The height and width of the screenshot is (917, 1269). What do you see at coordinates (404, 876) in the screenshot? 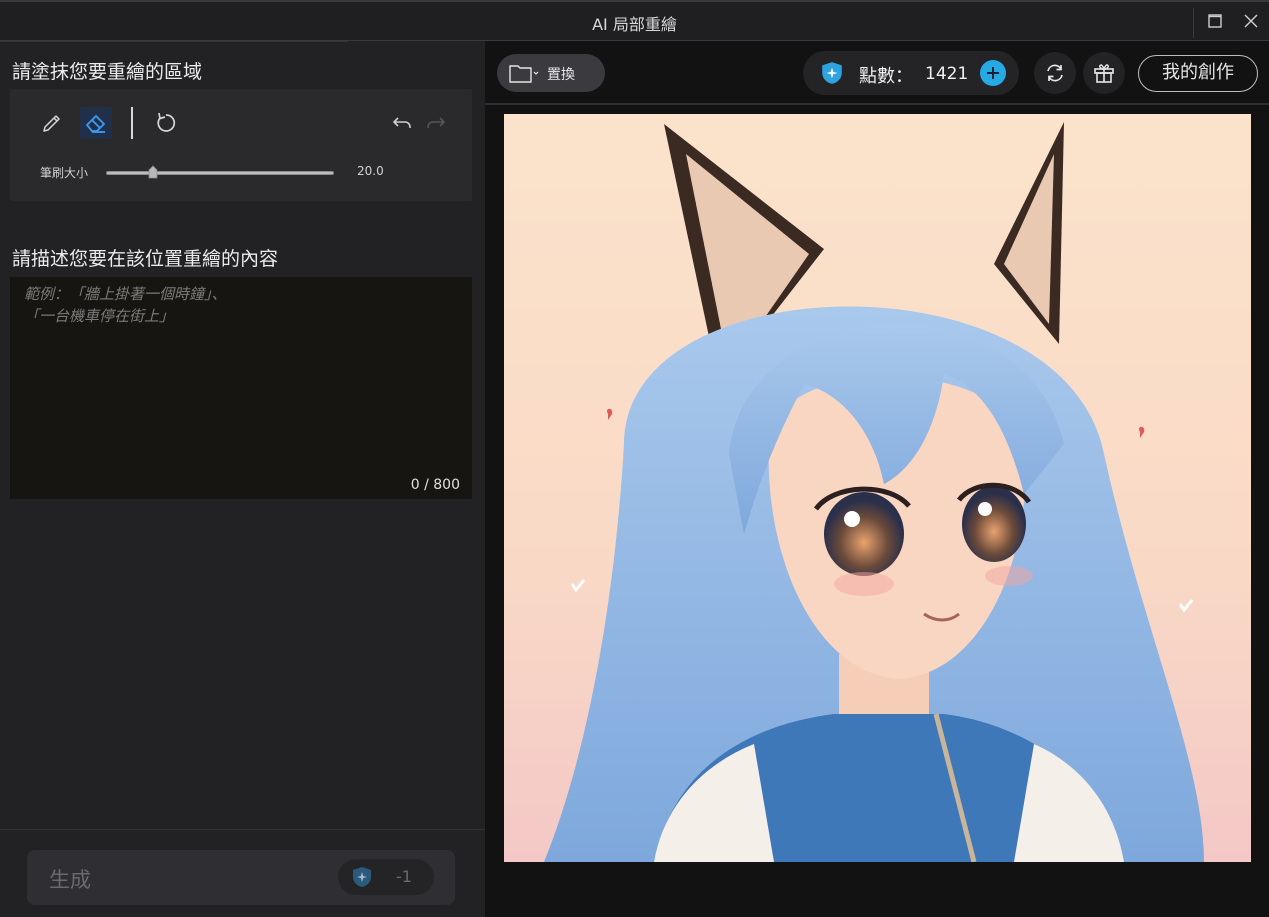
I see `generate-cost: -1` at bounding box center [404, 876].